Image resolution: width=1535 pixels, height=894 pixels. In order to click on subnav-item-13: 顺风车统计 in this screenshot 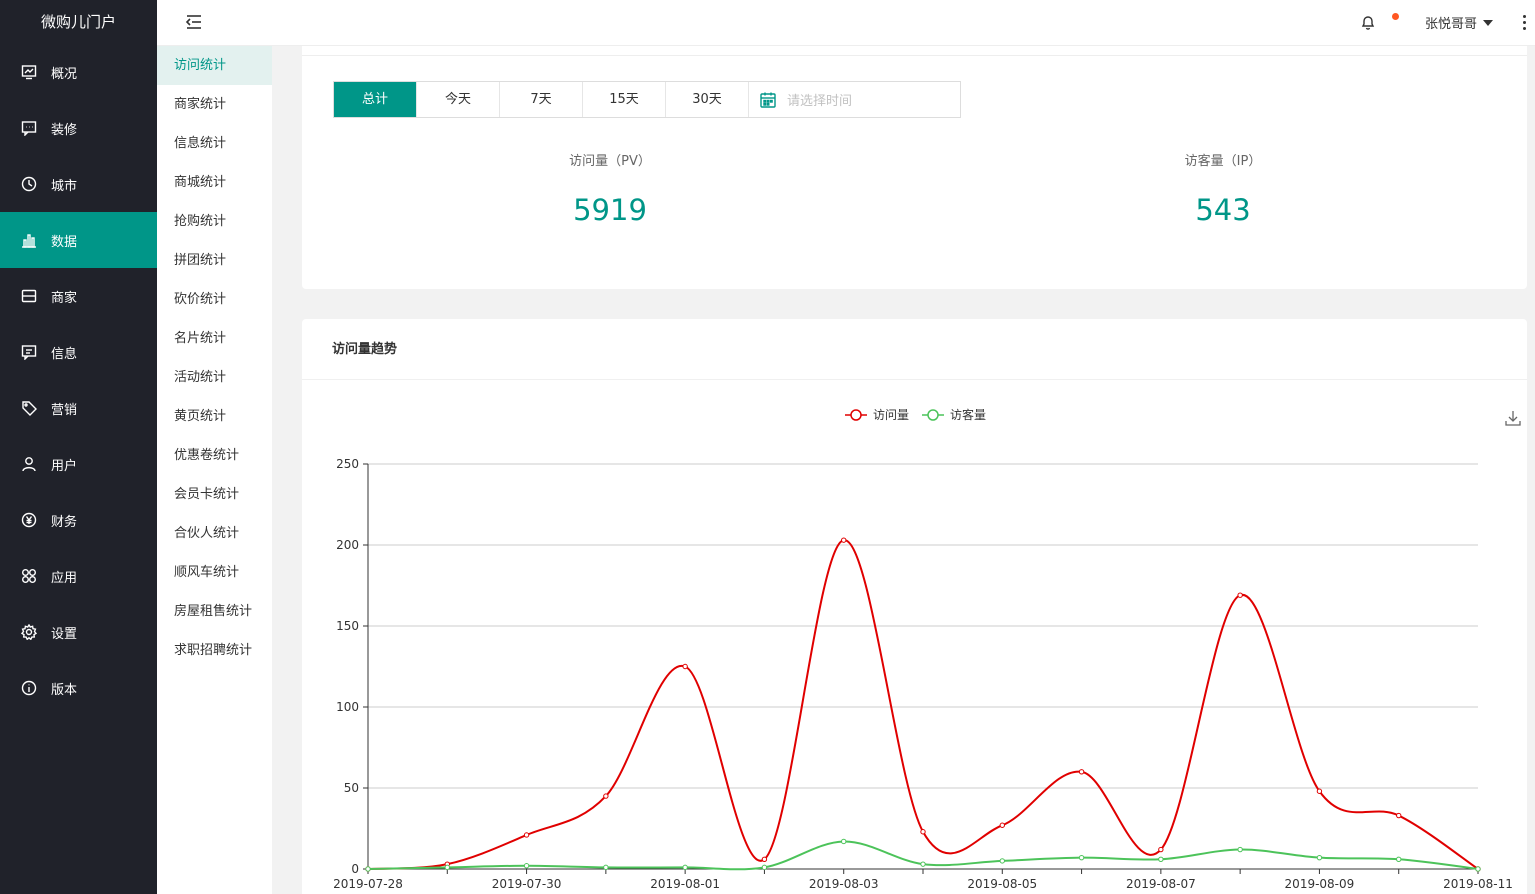, I will do `click(214, 572)`.